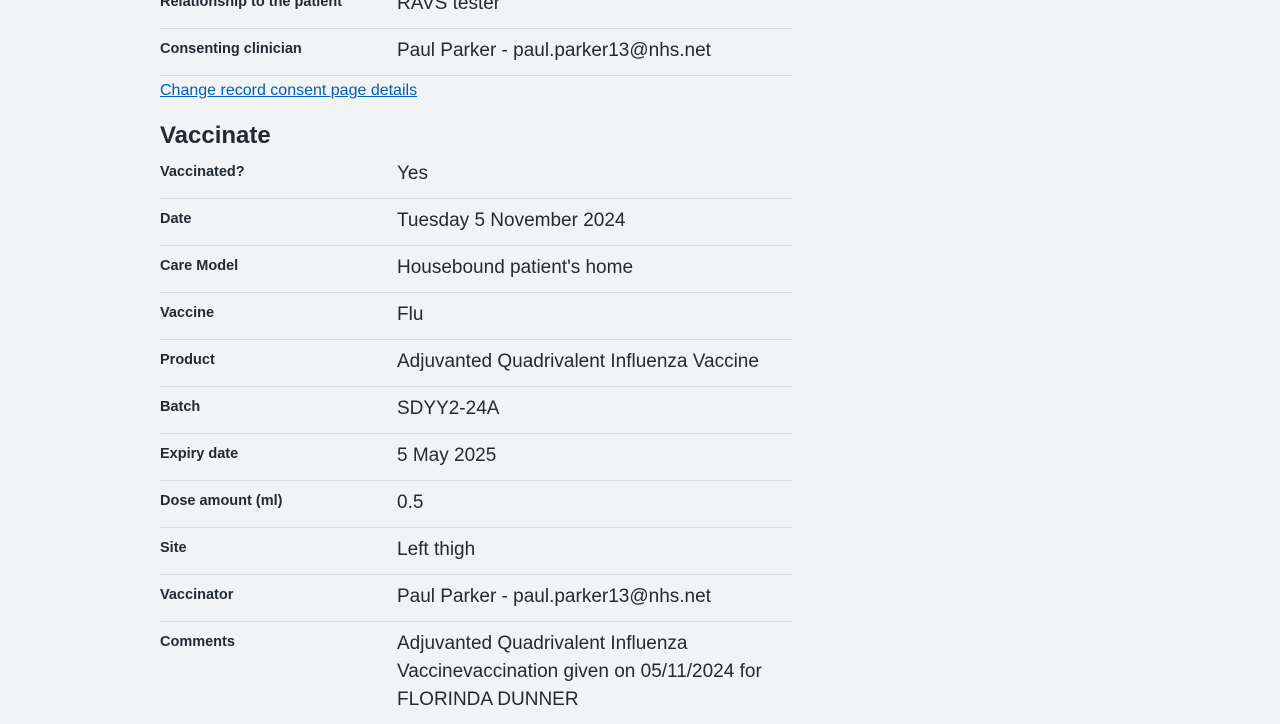  What do you see at coordinates (202, 172) in the screenshot?
I see `summary-key: Vaccinated?` at bounding box center [202, 172].